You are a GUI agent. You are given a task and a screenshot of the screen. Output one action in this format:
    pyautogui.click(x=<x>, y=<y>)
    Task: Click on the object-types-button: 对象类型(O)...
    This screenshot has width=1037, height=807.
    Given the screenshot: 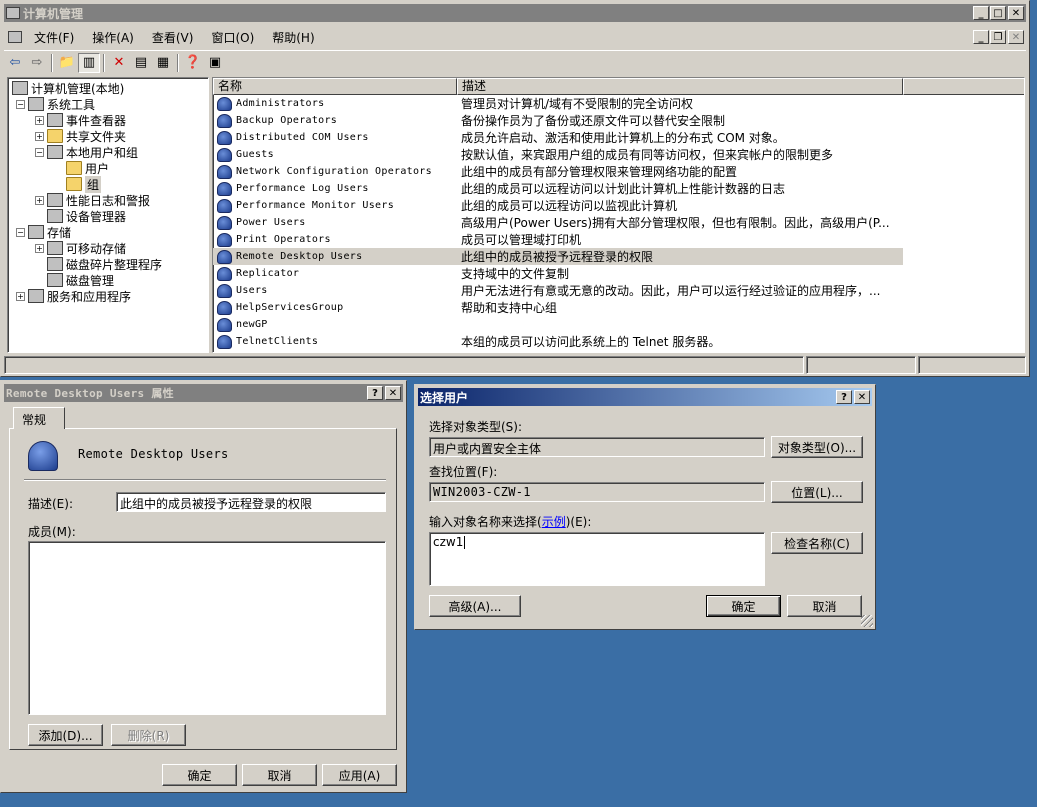 What is the action you would take?
    pyautogui.click(x=817, y=447)
    